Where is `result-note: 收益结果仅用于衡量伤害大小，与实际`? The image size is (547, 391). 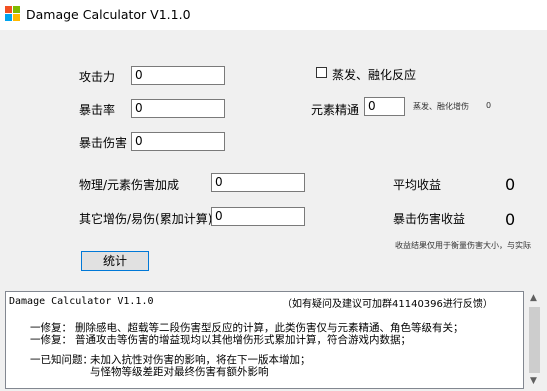
result-note: 收益结果仅用于衡量伤害大小，与实际 is located at coordinates (463, 245).